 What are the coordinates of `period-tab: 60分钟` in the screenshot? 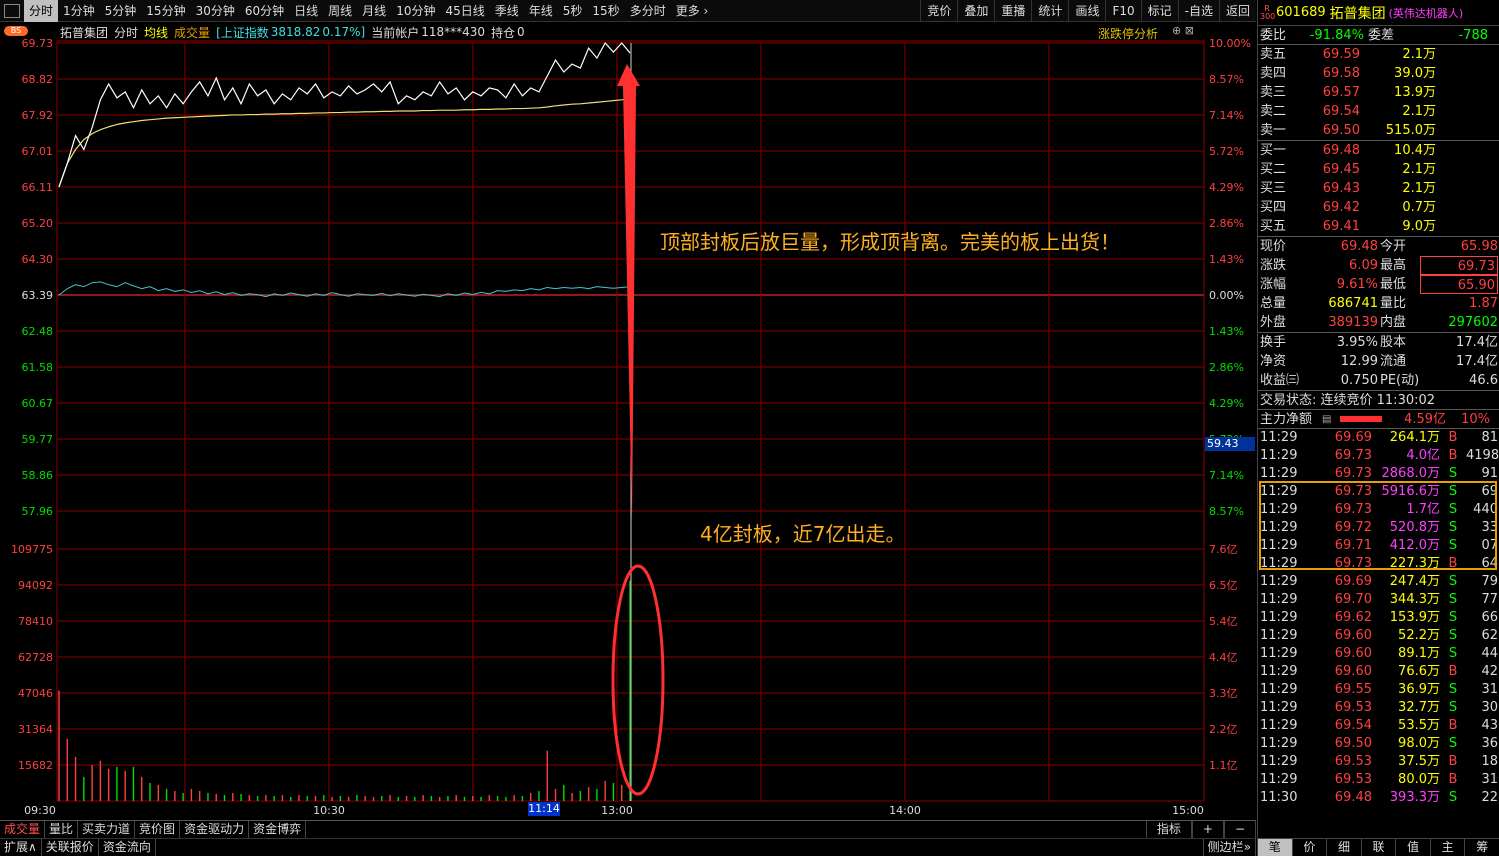 It's located at (264, 11).